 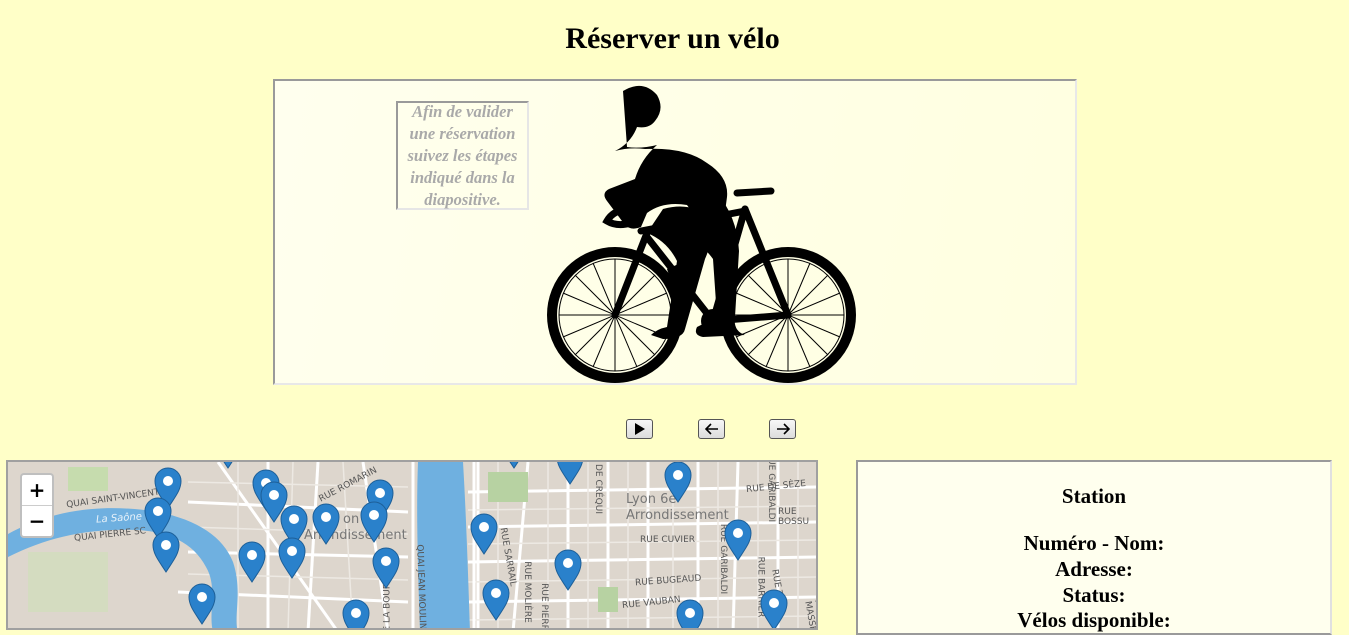 What do you see at coordinates (1094, 620) in the screenshot?
I see `station-bikes-label: Vélos disponible:` at bounding box center [1094, 620].